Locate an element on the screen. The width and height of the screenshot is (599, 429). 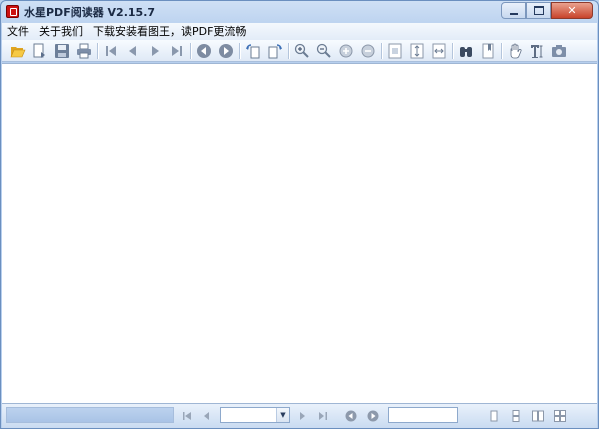
maximize-button is located at coordinates (538, 10).